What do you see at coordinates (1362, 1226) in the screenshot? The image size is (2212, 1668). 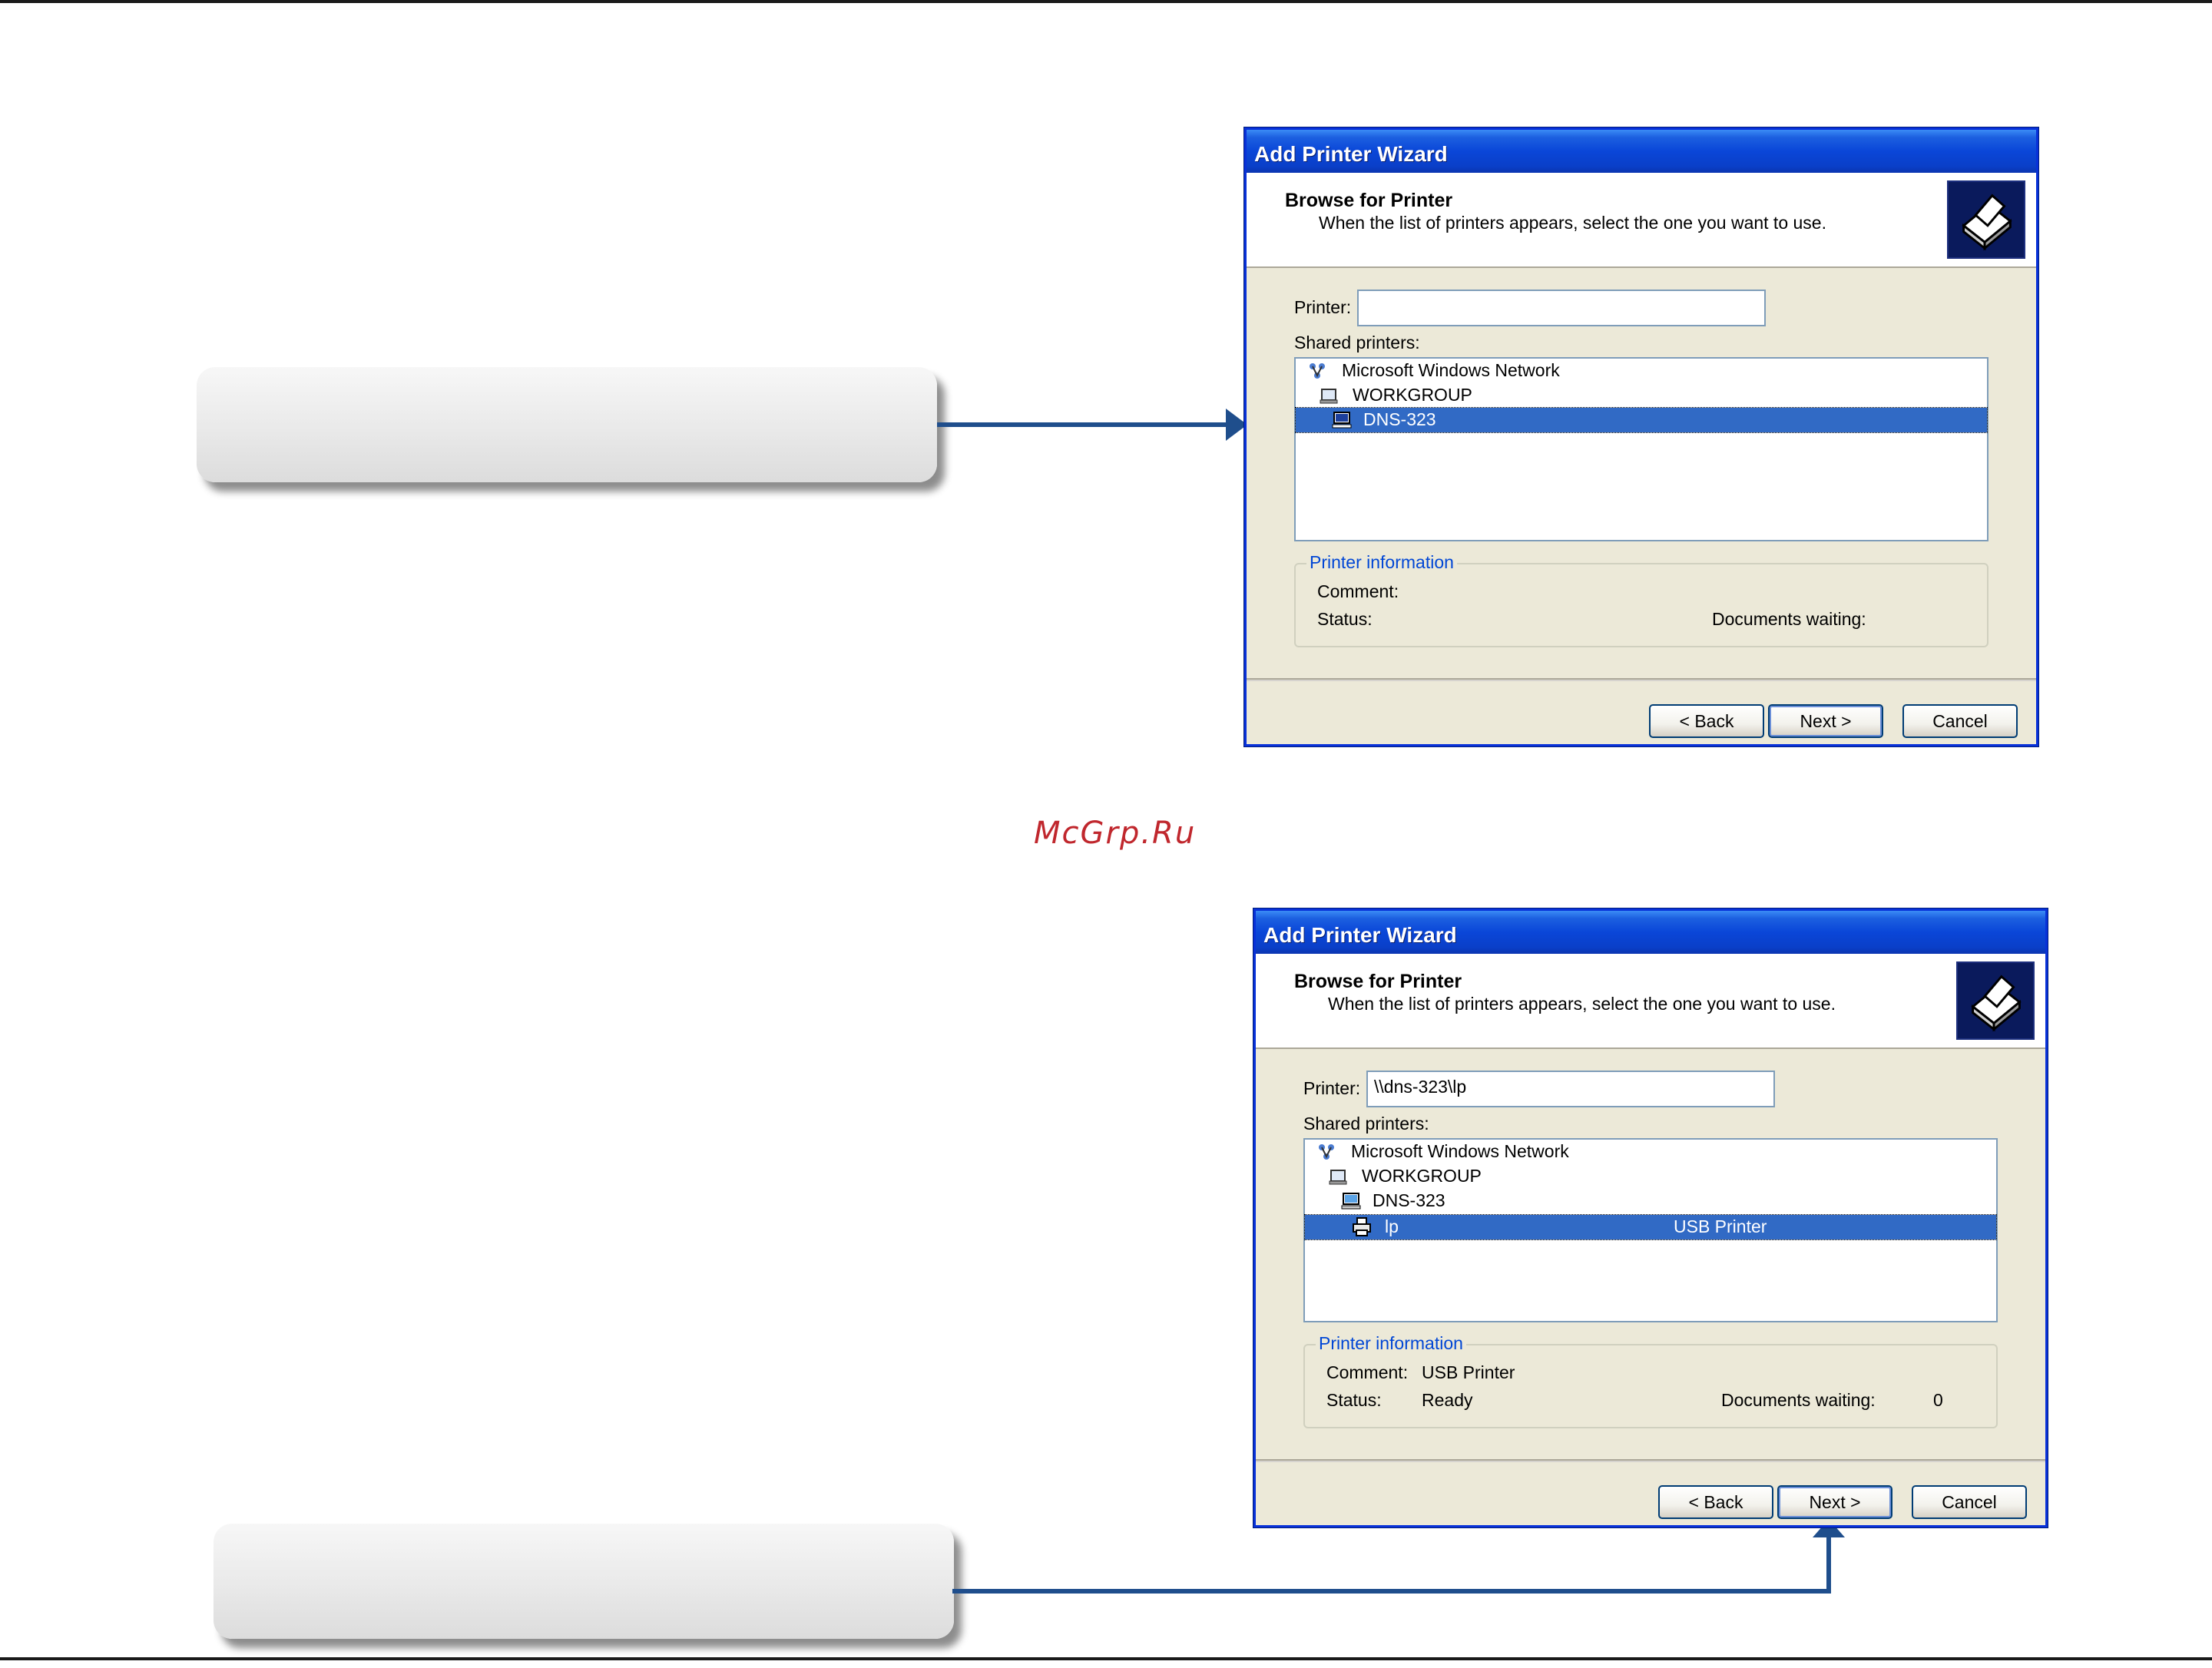 I see `printer-icon` at bounding box center [1362, 1226].